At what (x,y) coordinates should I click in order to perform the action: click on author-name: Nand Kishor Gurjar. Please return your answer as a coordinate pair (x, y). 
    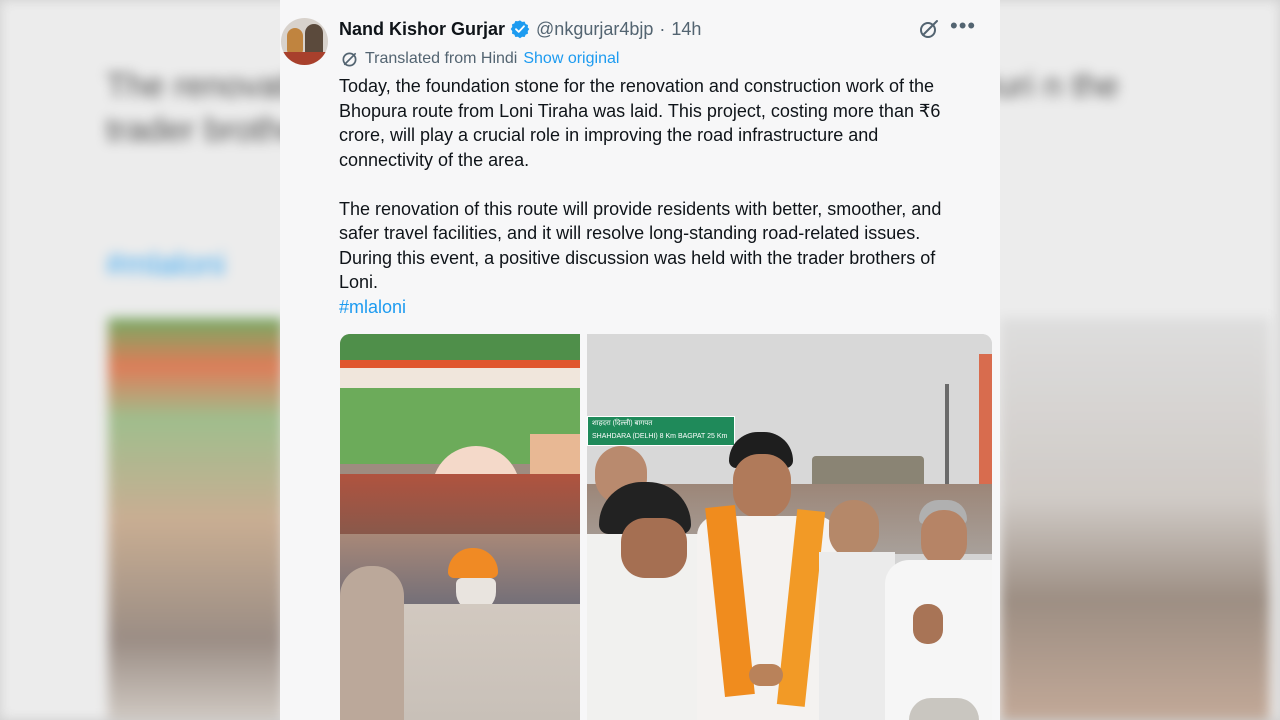
    Looking at the image, I should click on (422, 29).